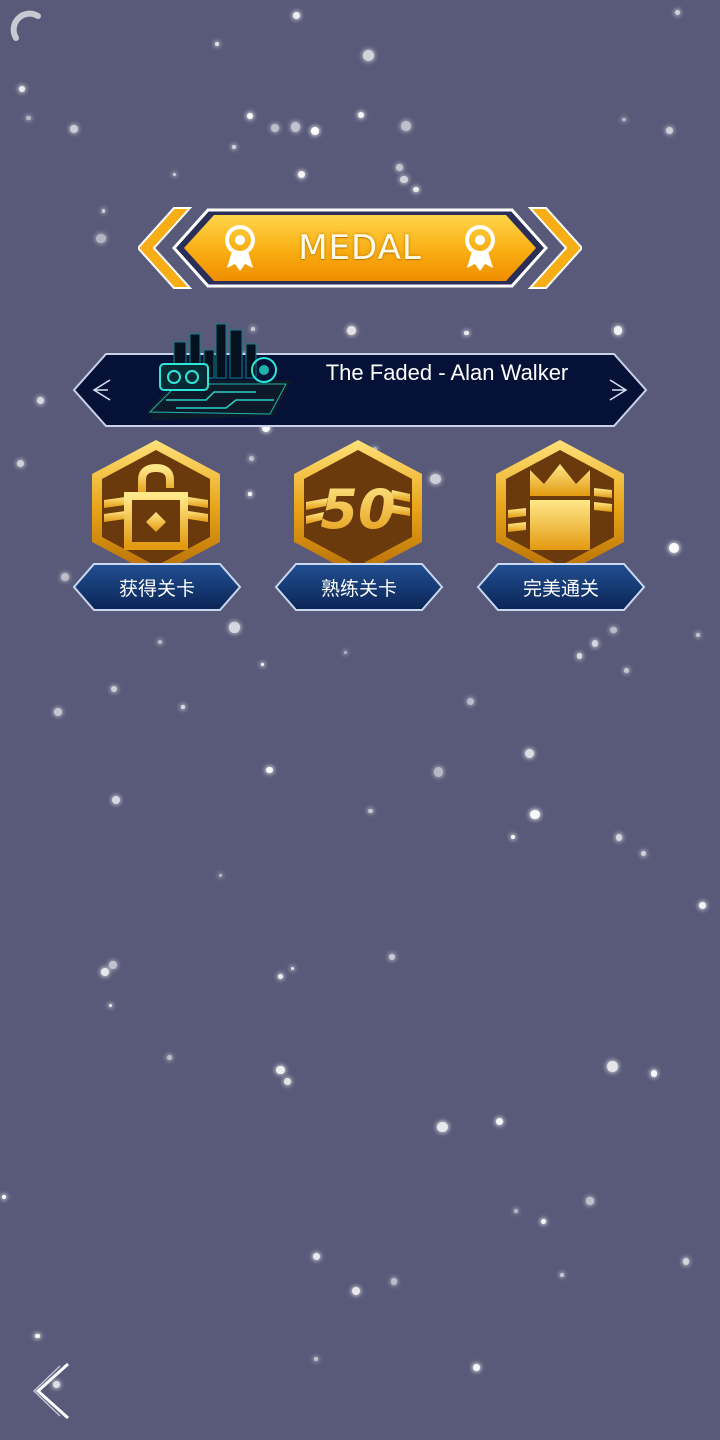 The width and height of the screenshot is (720, 1440). I want to click on crown-icon, so click(560, 508).